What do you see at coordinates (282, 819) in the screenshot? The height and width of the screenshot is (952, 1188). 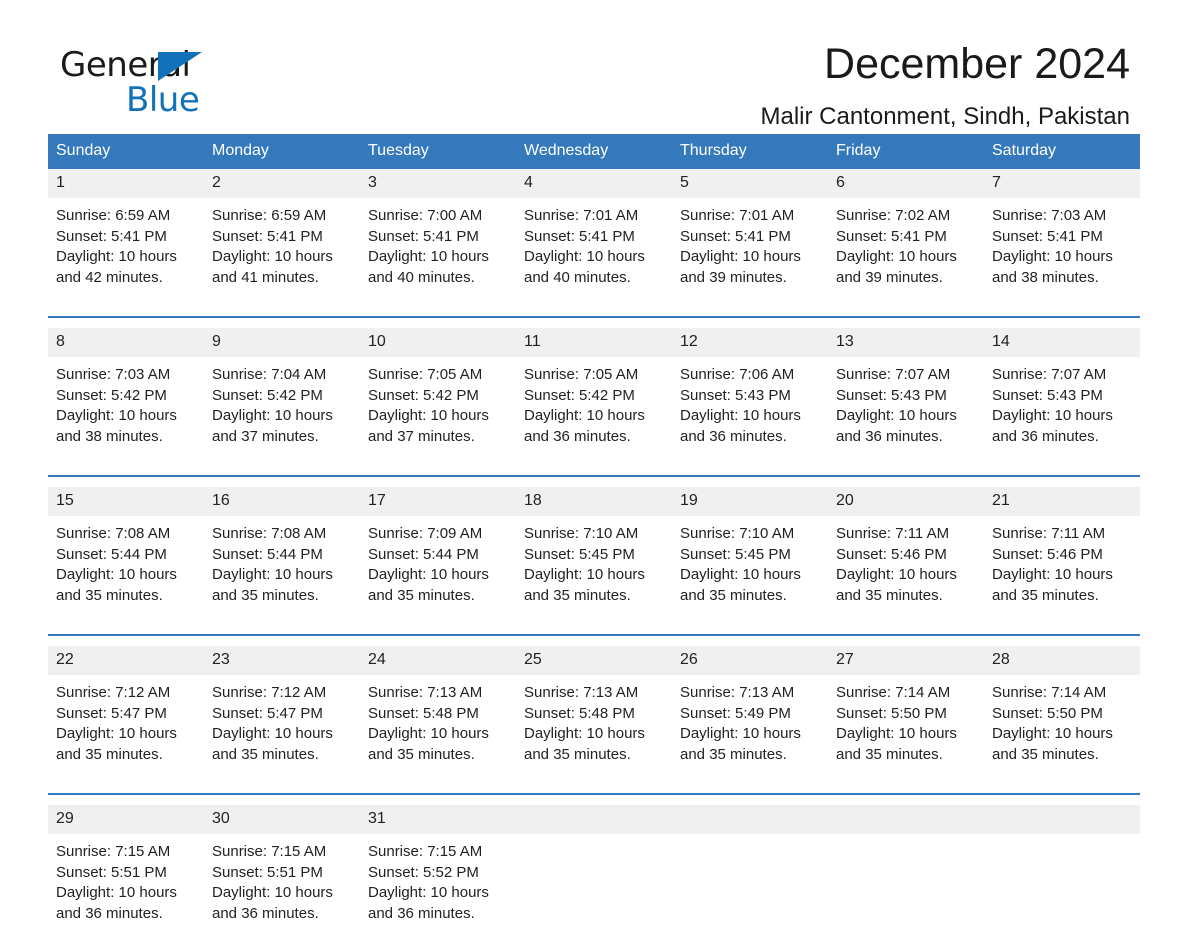 I see `day-number: 30` at bounding box center [282, 819].